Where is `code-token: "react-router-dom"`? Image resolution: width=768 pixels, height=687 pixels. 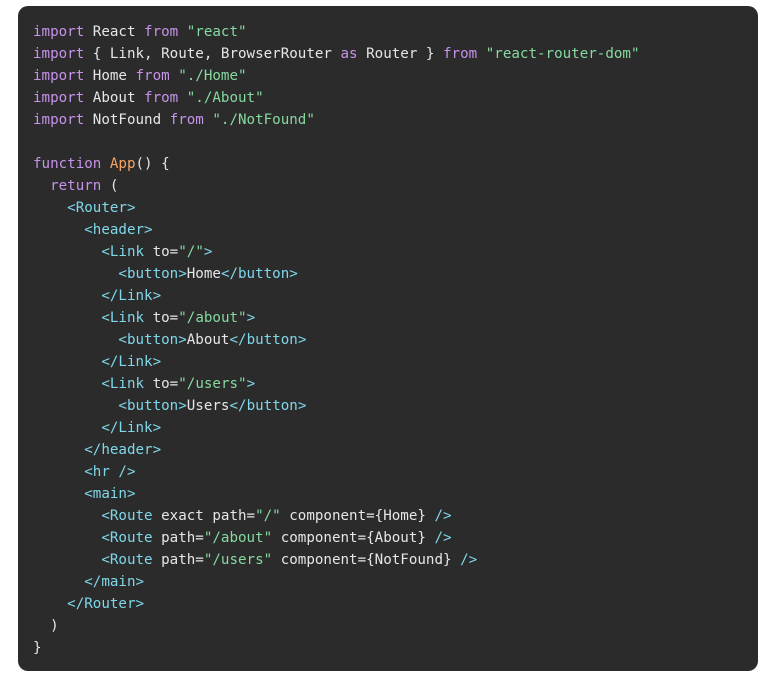
code-token: "react-router-dom" is located at coordinates (562, 54).